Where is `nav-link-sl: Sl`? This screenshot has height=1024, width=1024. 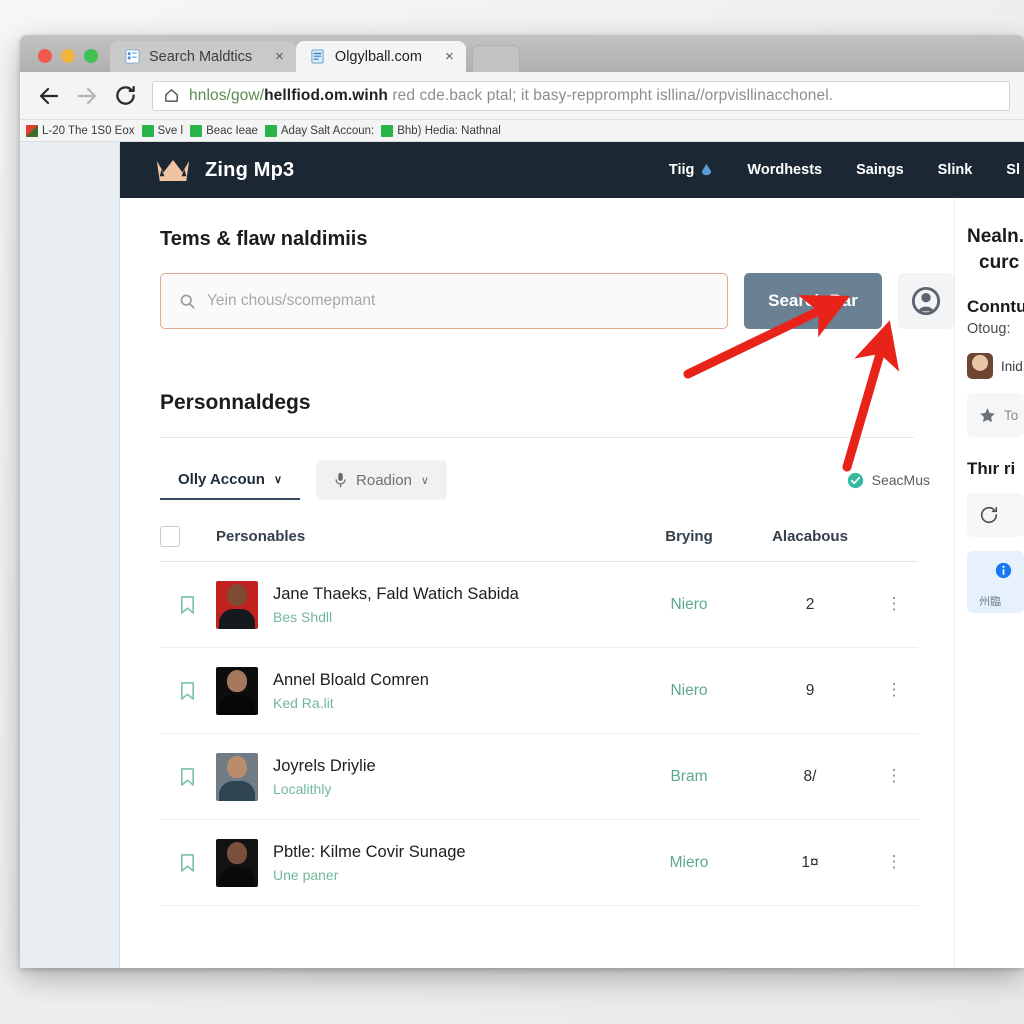 nav-link-sl: Sl is located at coordinates (1013, 170).